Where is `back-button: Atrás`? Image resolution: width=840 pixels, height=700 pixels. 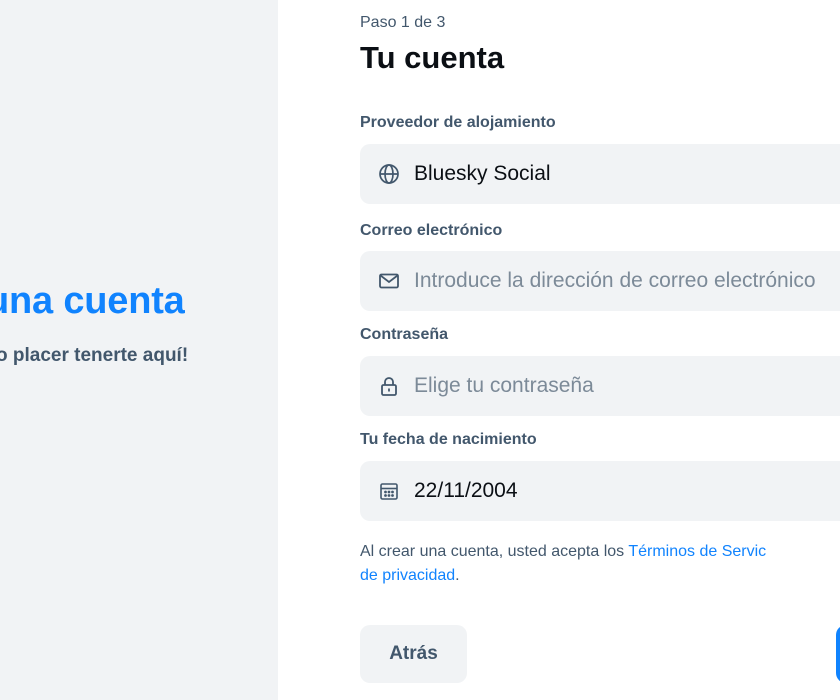 back-button: Atrás is located at coordinates (413, 654).